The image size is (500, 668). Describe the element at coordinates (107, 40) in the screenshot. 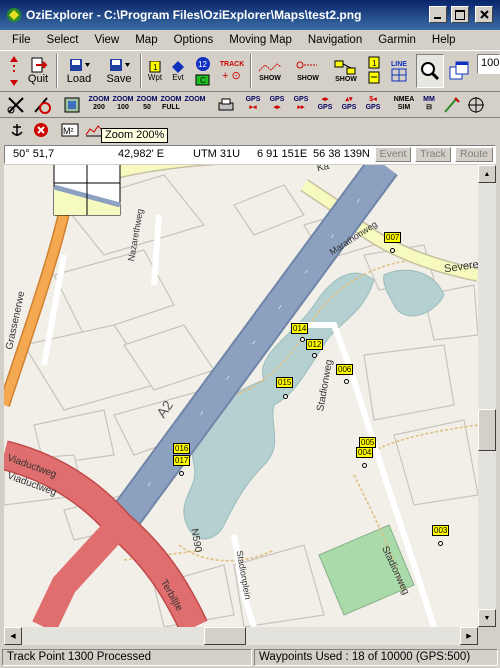

I see `menu-view: View` at that location.